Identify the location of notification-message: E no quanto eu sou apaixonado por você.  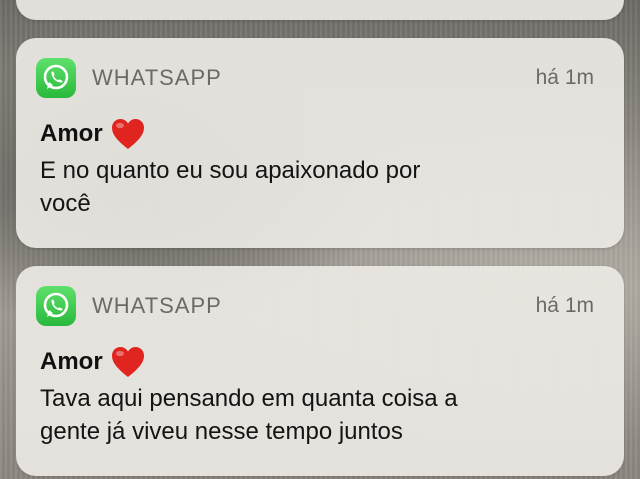
(320, 187).